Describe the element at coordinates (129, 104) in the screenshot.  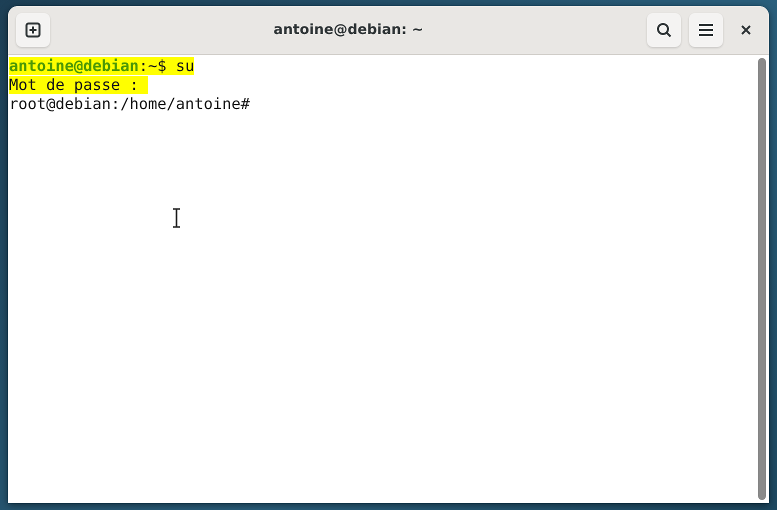
I see `terminal-line: root@debian:/home/antoine#` at that location.